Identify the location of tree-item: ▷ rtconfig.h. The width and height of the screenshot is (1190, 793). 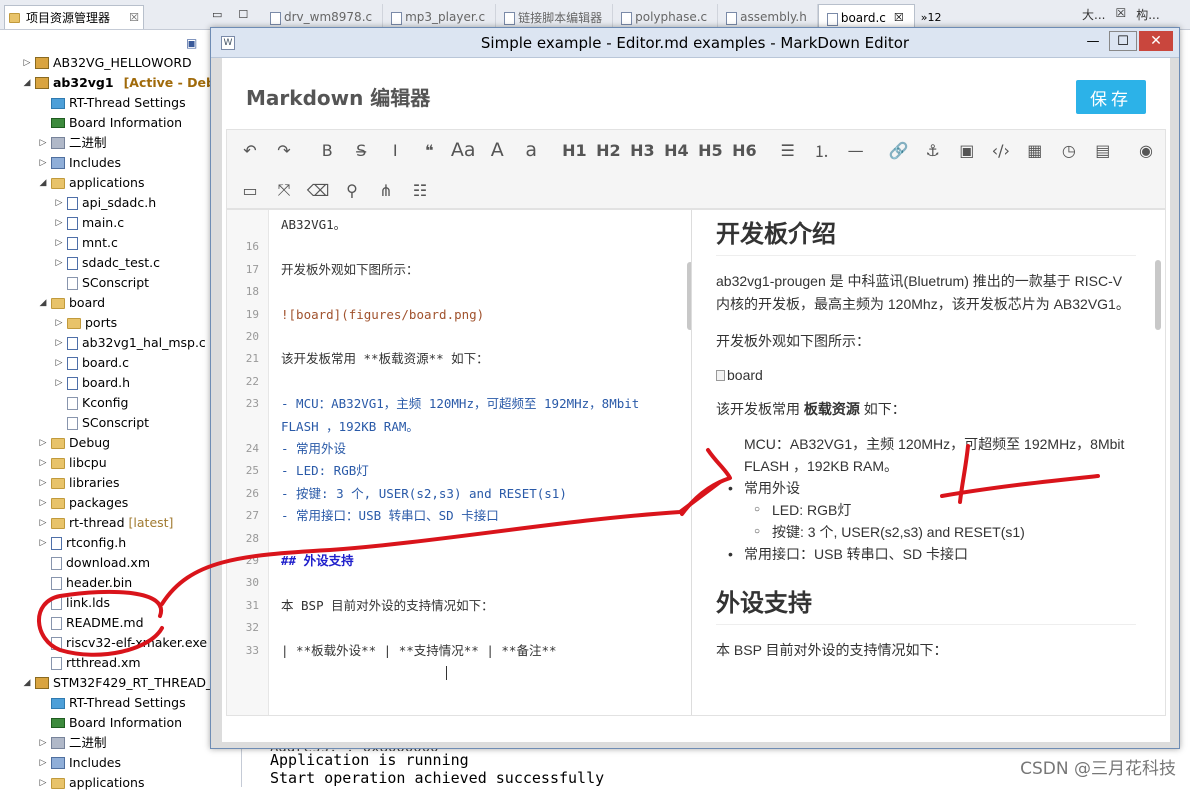
(121, 543).